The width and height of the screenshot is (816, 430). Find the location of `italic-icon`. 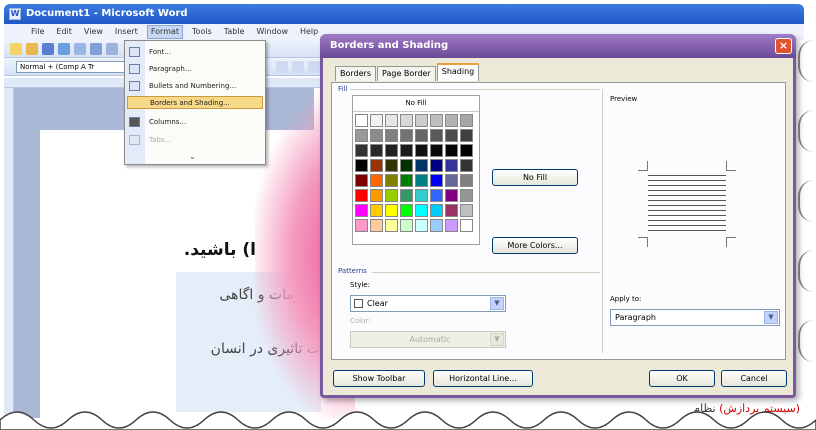

italic-icon is located at coordinates (298, 67).